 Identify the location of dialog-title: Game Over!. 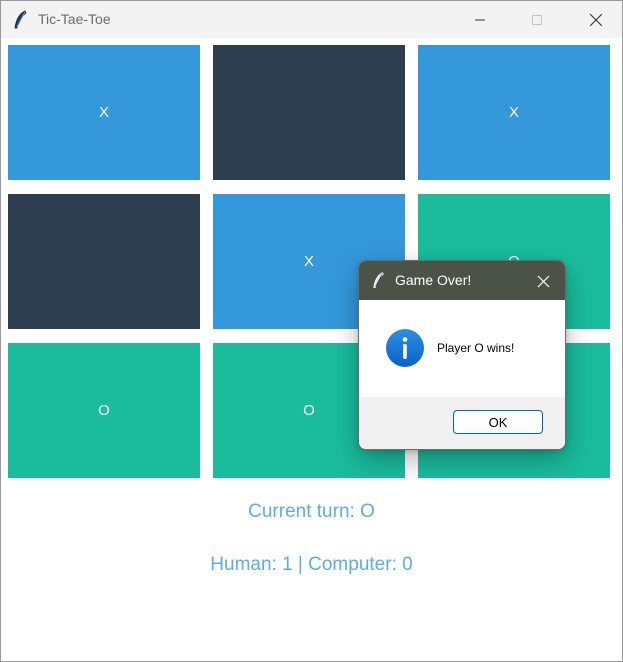
(433, 280).